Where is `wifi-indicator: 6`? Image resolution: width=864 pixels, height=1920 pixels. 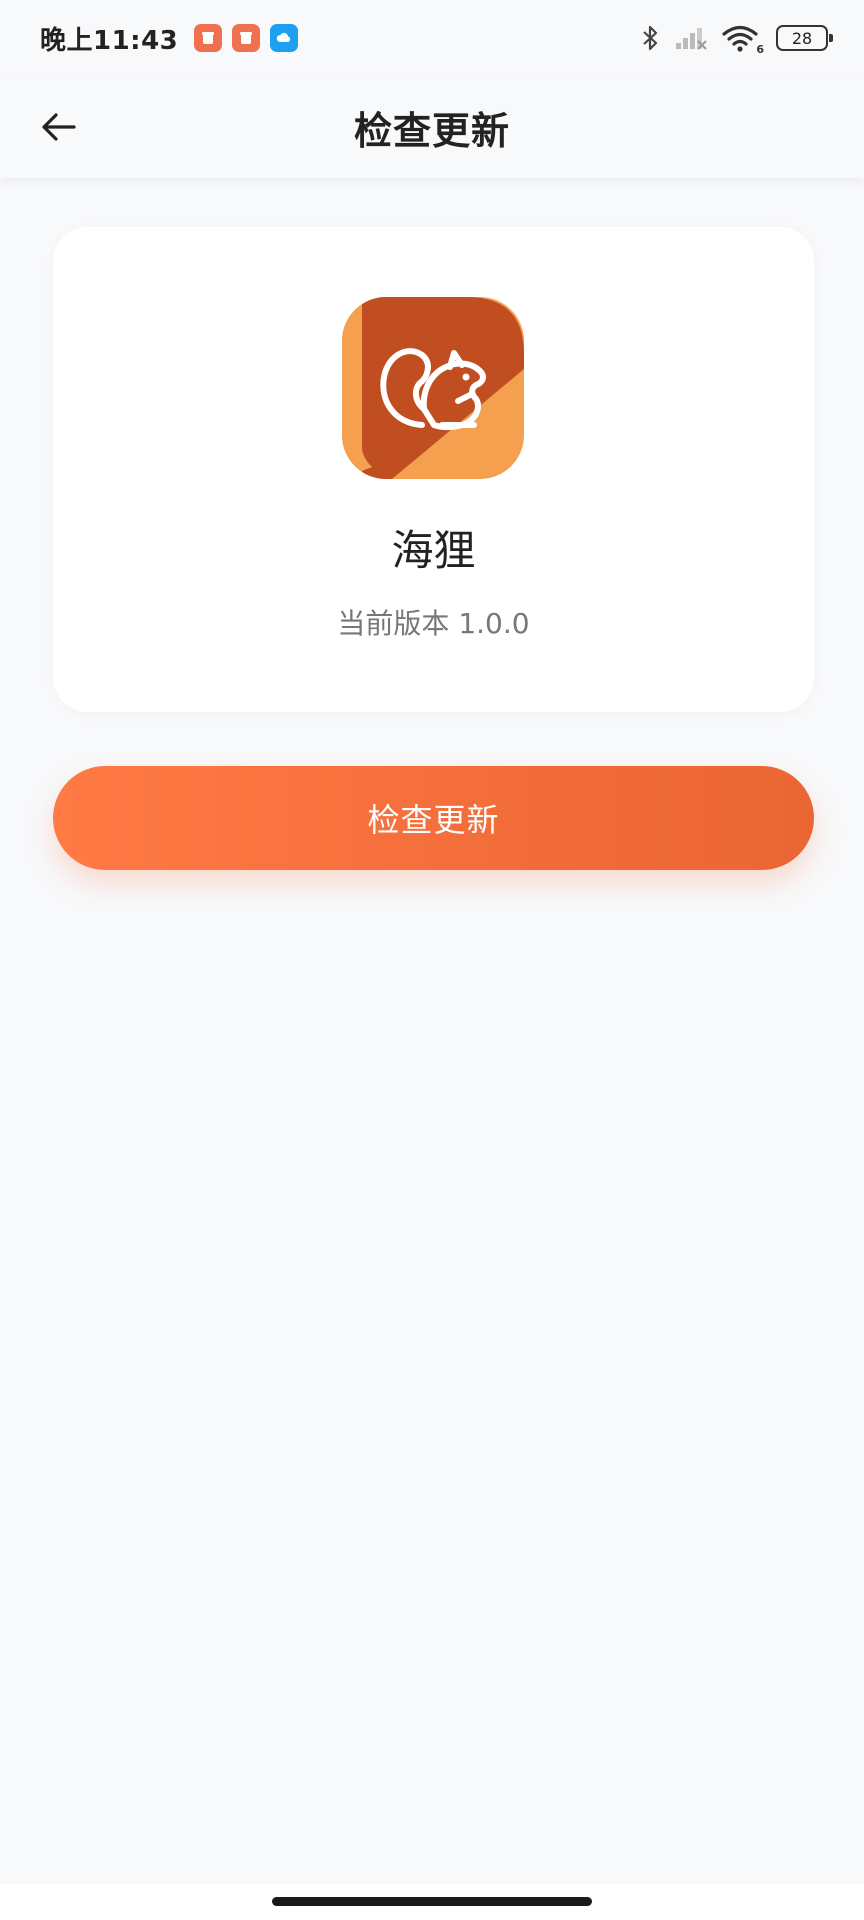
wifi-indicator: 6 is located at coordinates (743, 40).